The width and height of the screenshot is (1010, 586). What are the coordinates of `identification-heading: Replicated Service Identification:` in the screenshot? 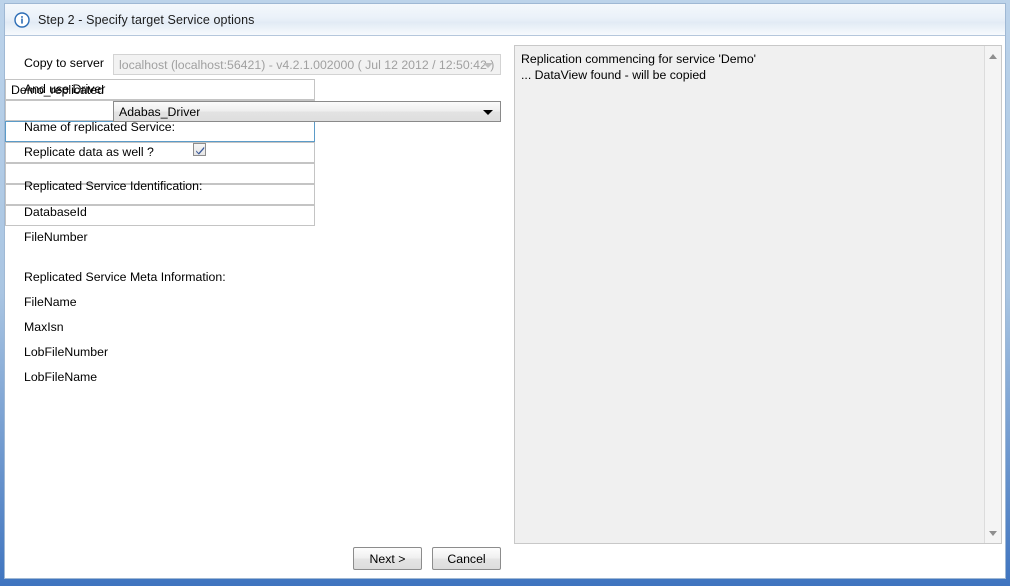 It's located at (113, 186).